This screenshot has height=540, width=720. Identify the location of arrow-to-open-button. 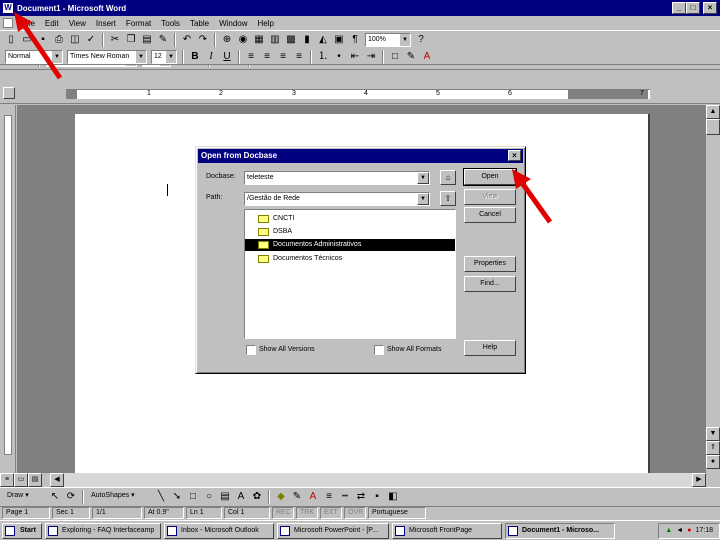
(532, 196).